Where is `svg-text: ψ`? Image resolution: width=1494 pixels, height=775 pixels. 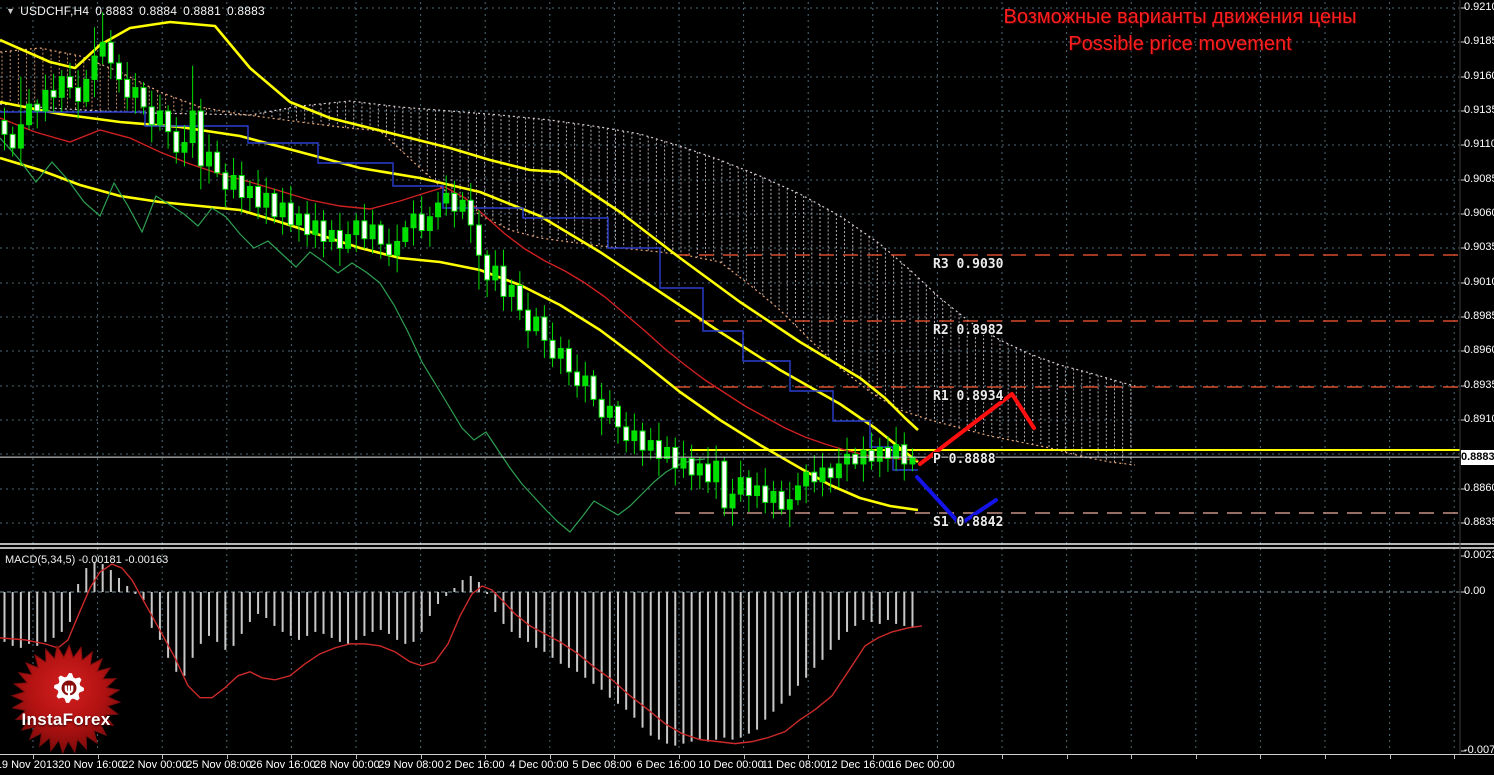 svg-text: ψ is located at coordinates (69, 689).